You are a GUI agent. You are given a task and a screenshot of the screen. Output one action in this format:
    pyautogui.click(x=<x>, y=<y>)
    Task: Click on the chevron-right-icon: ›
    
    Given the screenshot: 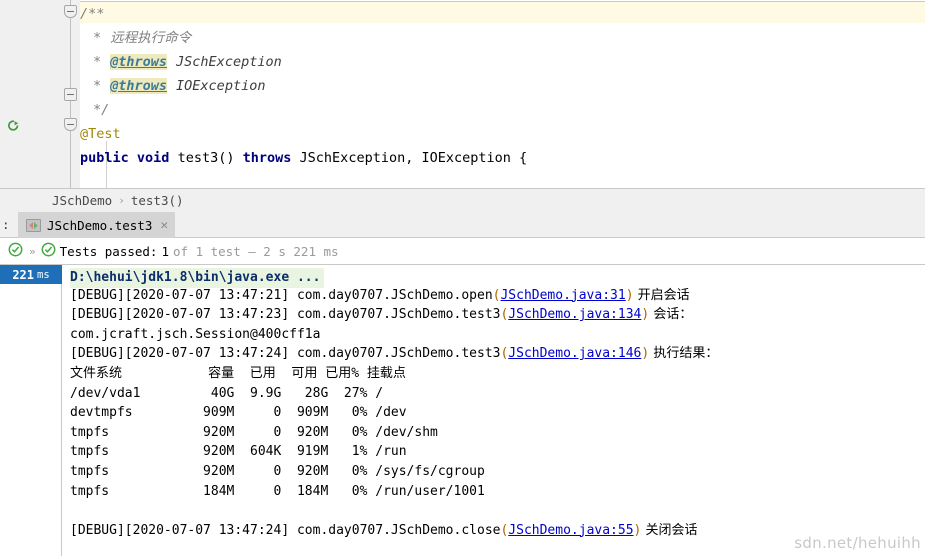 What is the action you would take?
    pyautogui.click(x=121, y=200)
    